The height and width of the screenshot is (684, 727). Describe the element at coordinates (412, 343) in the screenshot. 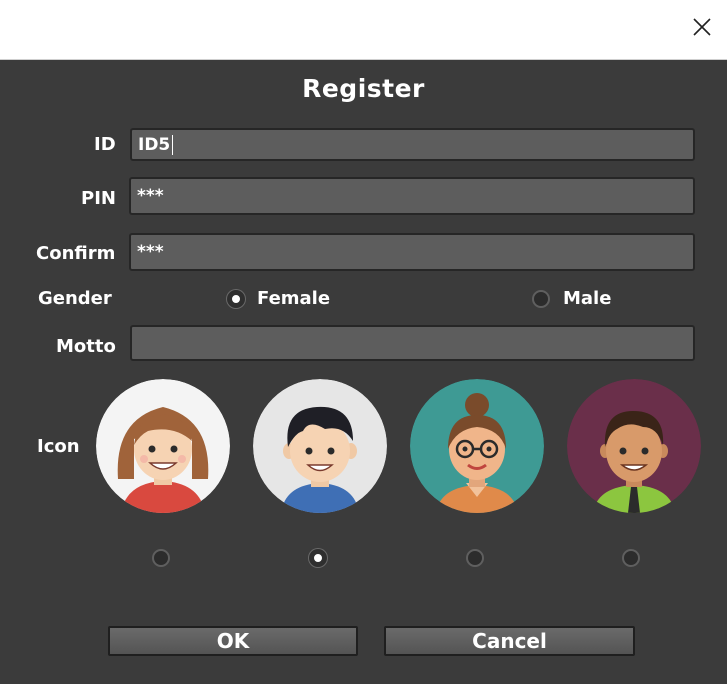

I see `motto-field` at that location.